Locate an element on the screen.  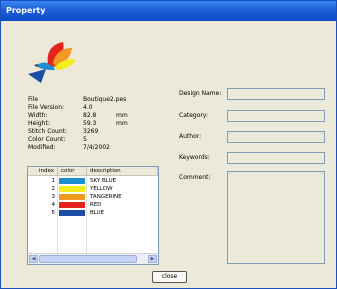
stitch-count-label: Stitch Count: is located at coordinates (48, 131).